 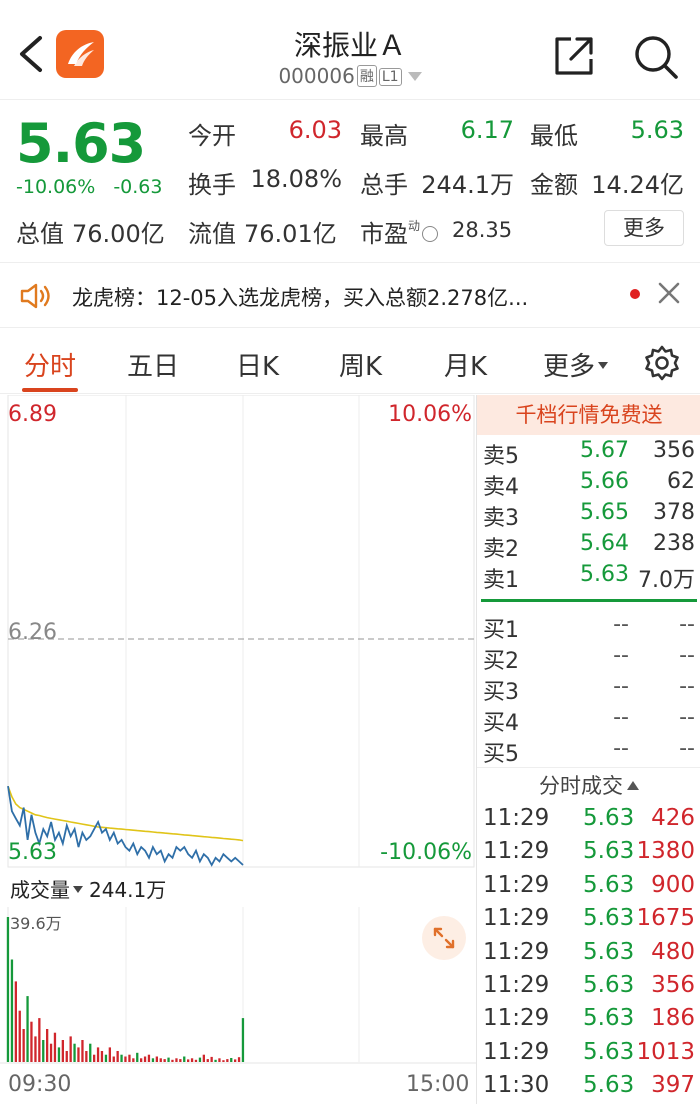 What do you see at coordinates (501, 456) in the screenshot?
I see `level-label: 卖5` at bounding box center [501, 456].